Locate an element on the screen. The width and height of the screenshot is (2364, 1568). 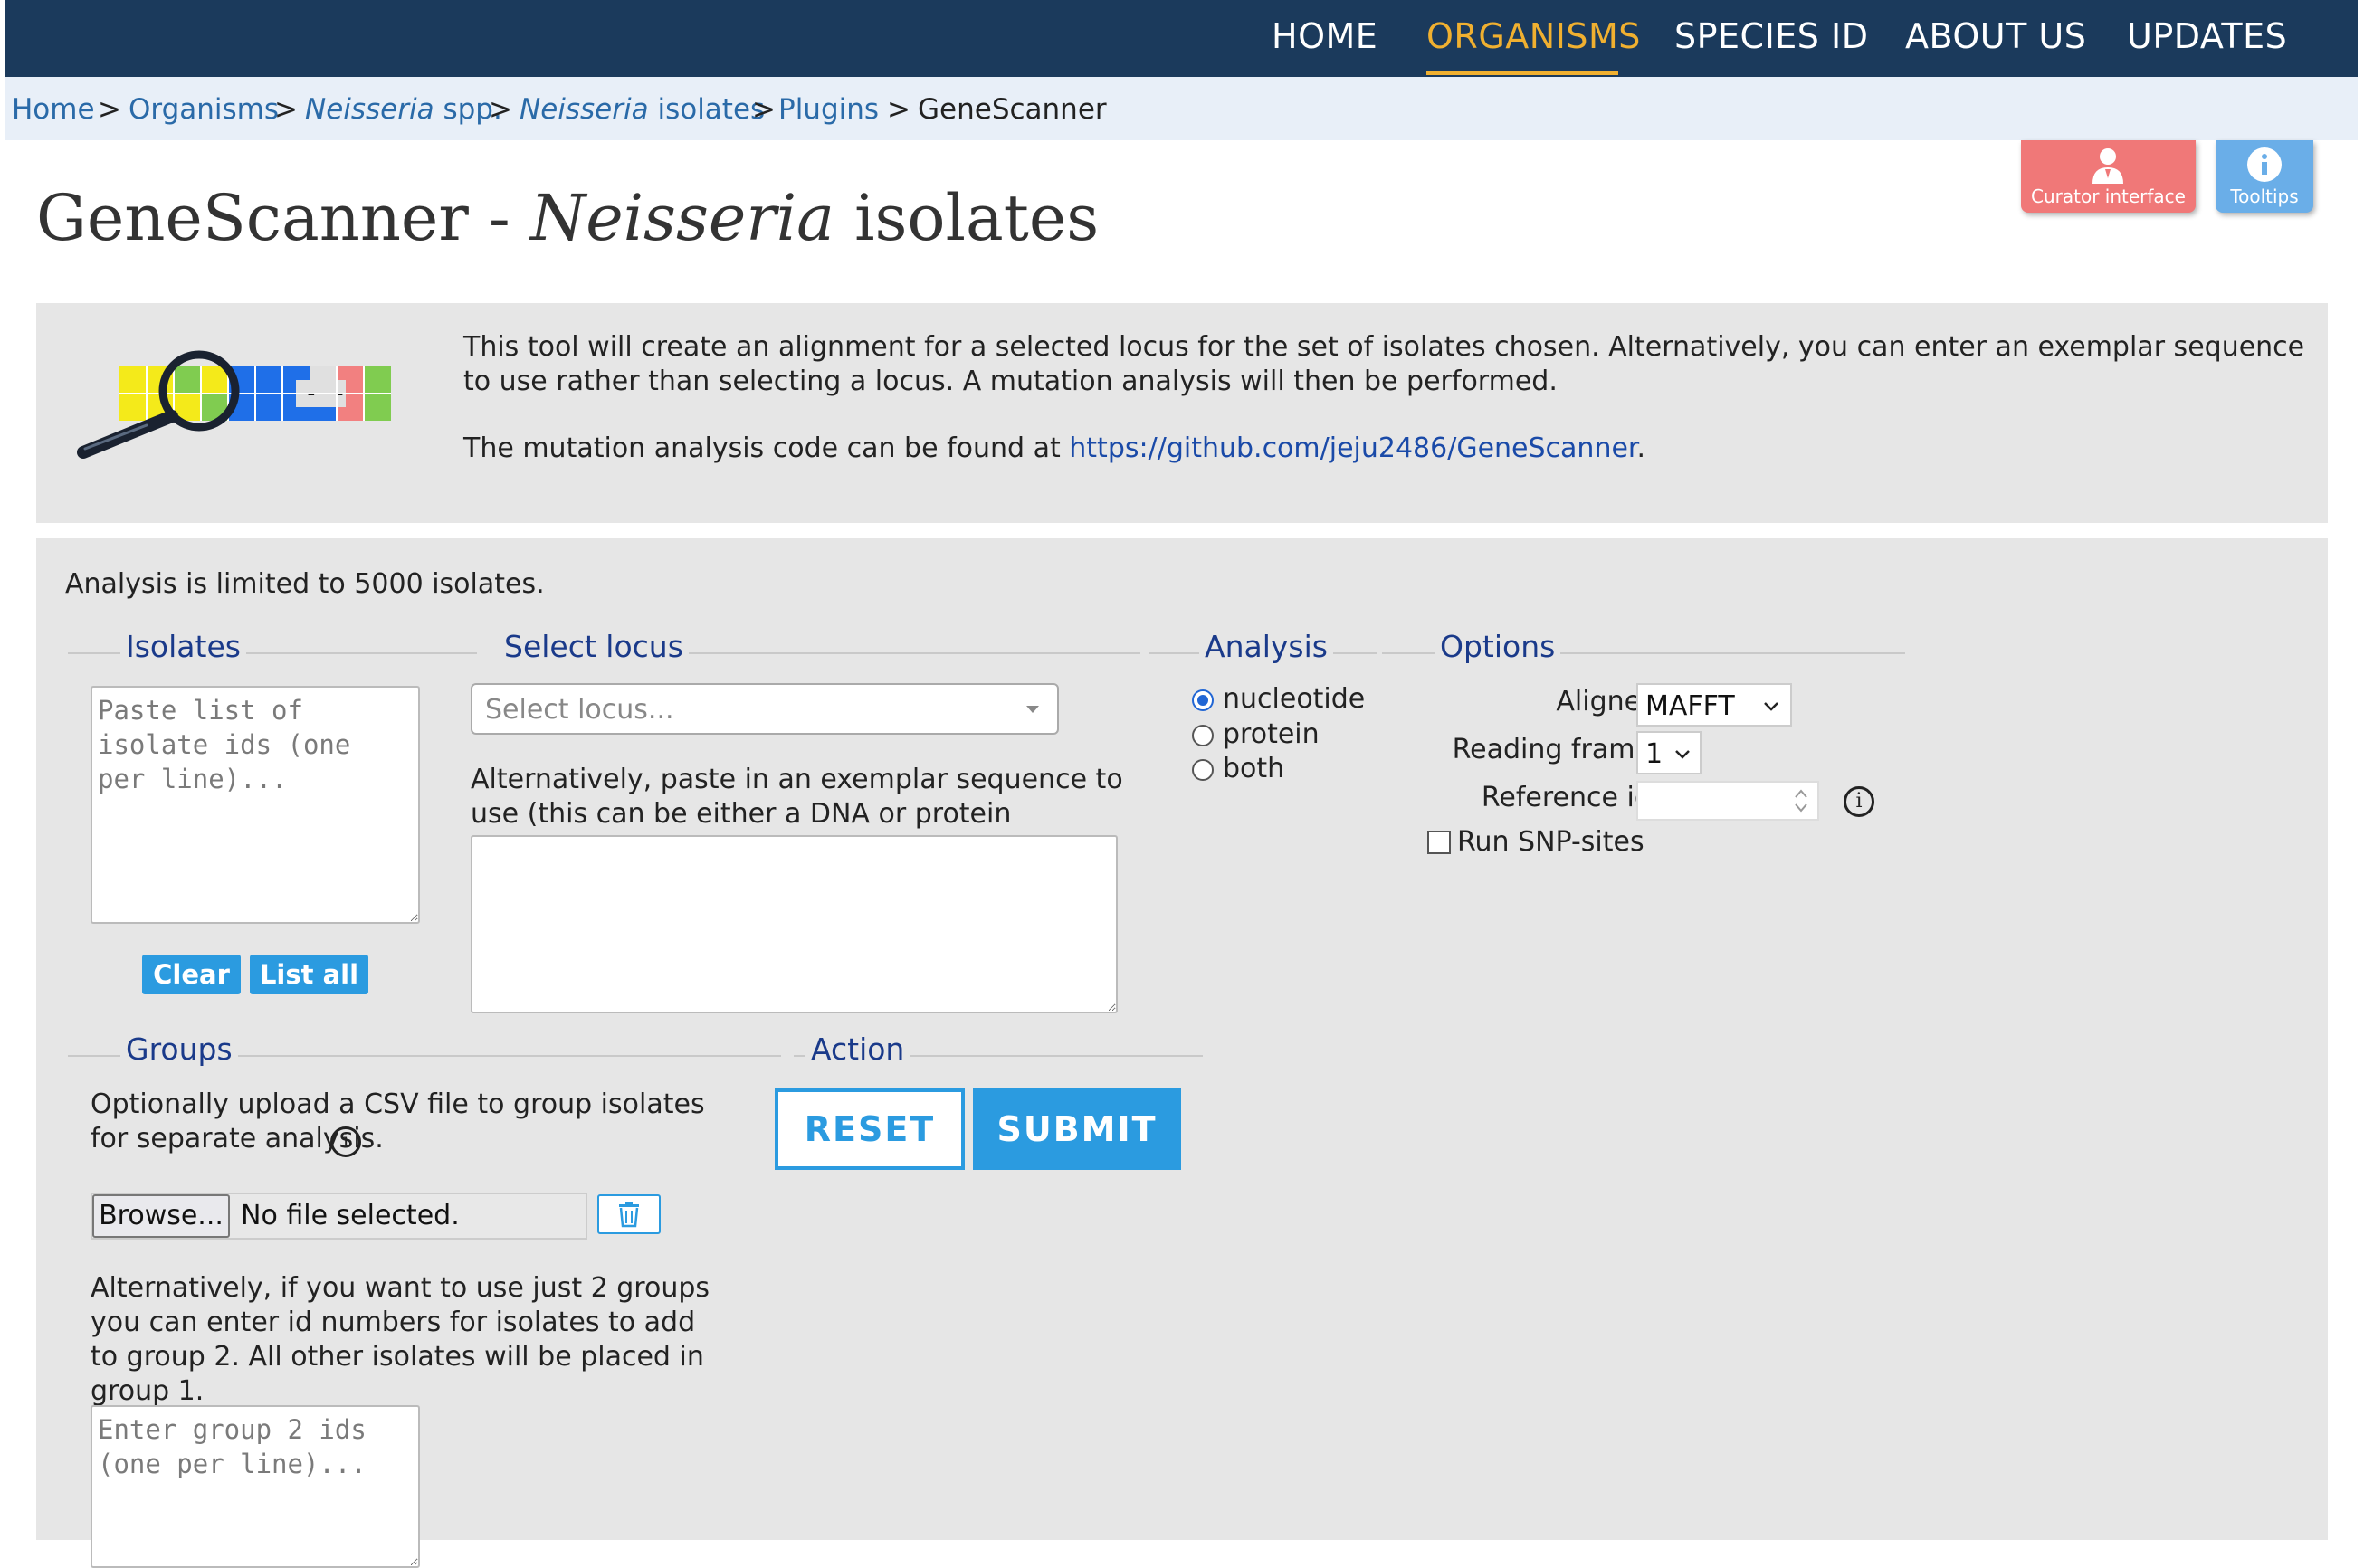
isolates-textarea is located at coordinates (255, 805).